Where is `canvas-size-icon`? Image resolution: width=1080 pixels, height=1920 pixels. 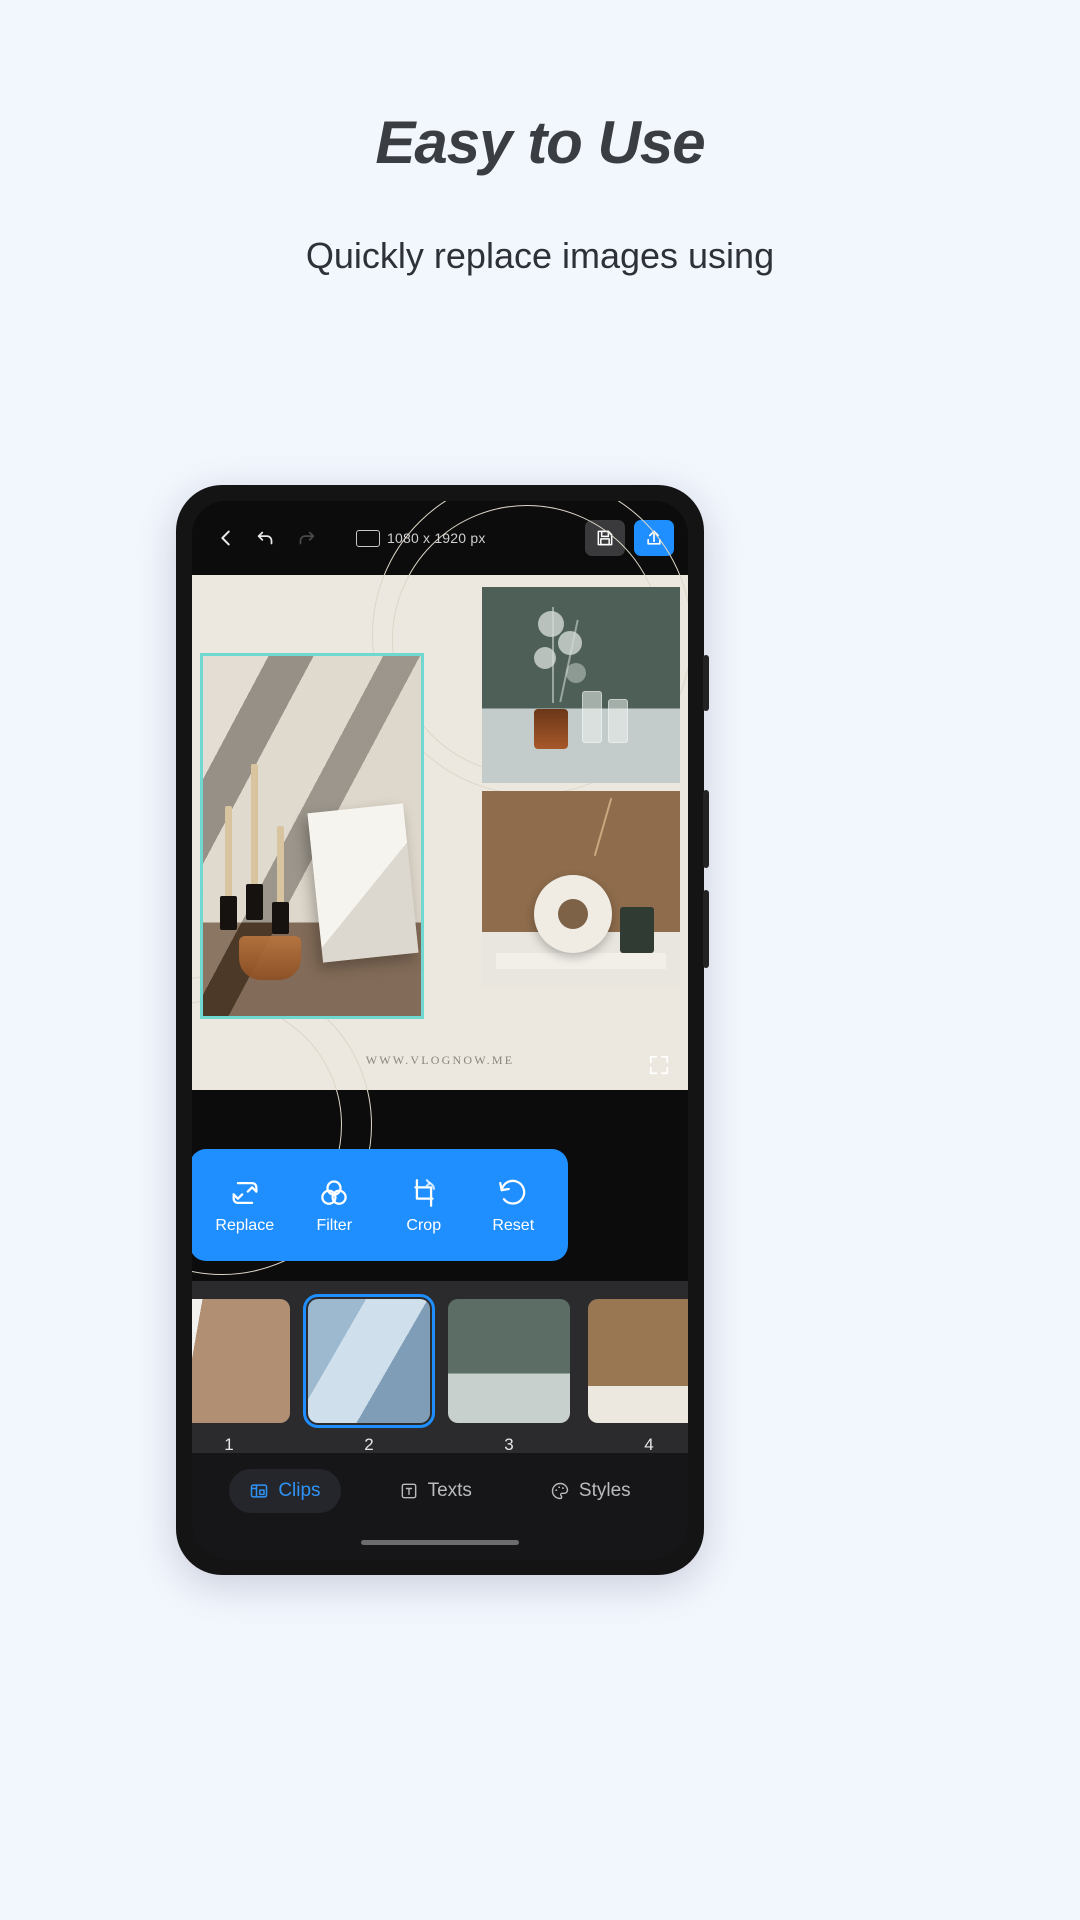 canvas-size-icon is located at coordinates (368, 538).